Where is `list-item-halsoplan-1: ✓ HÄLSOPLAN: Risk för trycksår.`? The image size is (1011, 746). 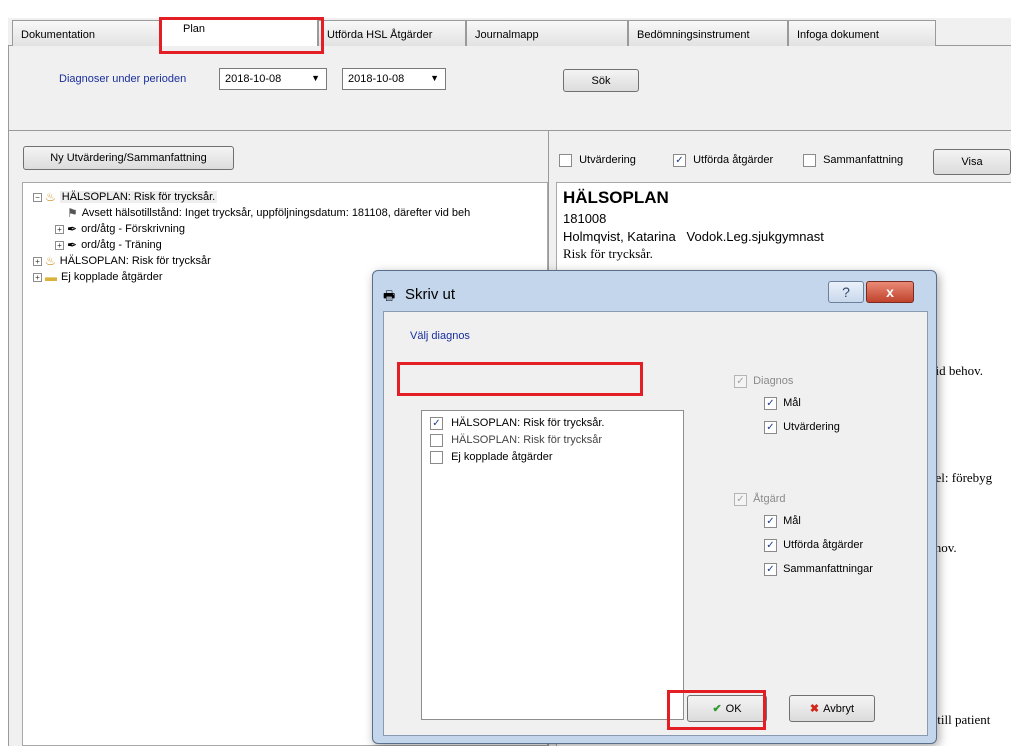 list-item-halsoplan-1: ✓ HÄLSOPLAN: Risk för trycksår. is located at coordinates (517, 423).